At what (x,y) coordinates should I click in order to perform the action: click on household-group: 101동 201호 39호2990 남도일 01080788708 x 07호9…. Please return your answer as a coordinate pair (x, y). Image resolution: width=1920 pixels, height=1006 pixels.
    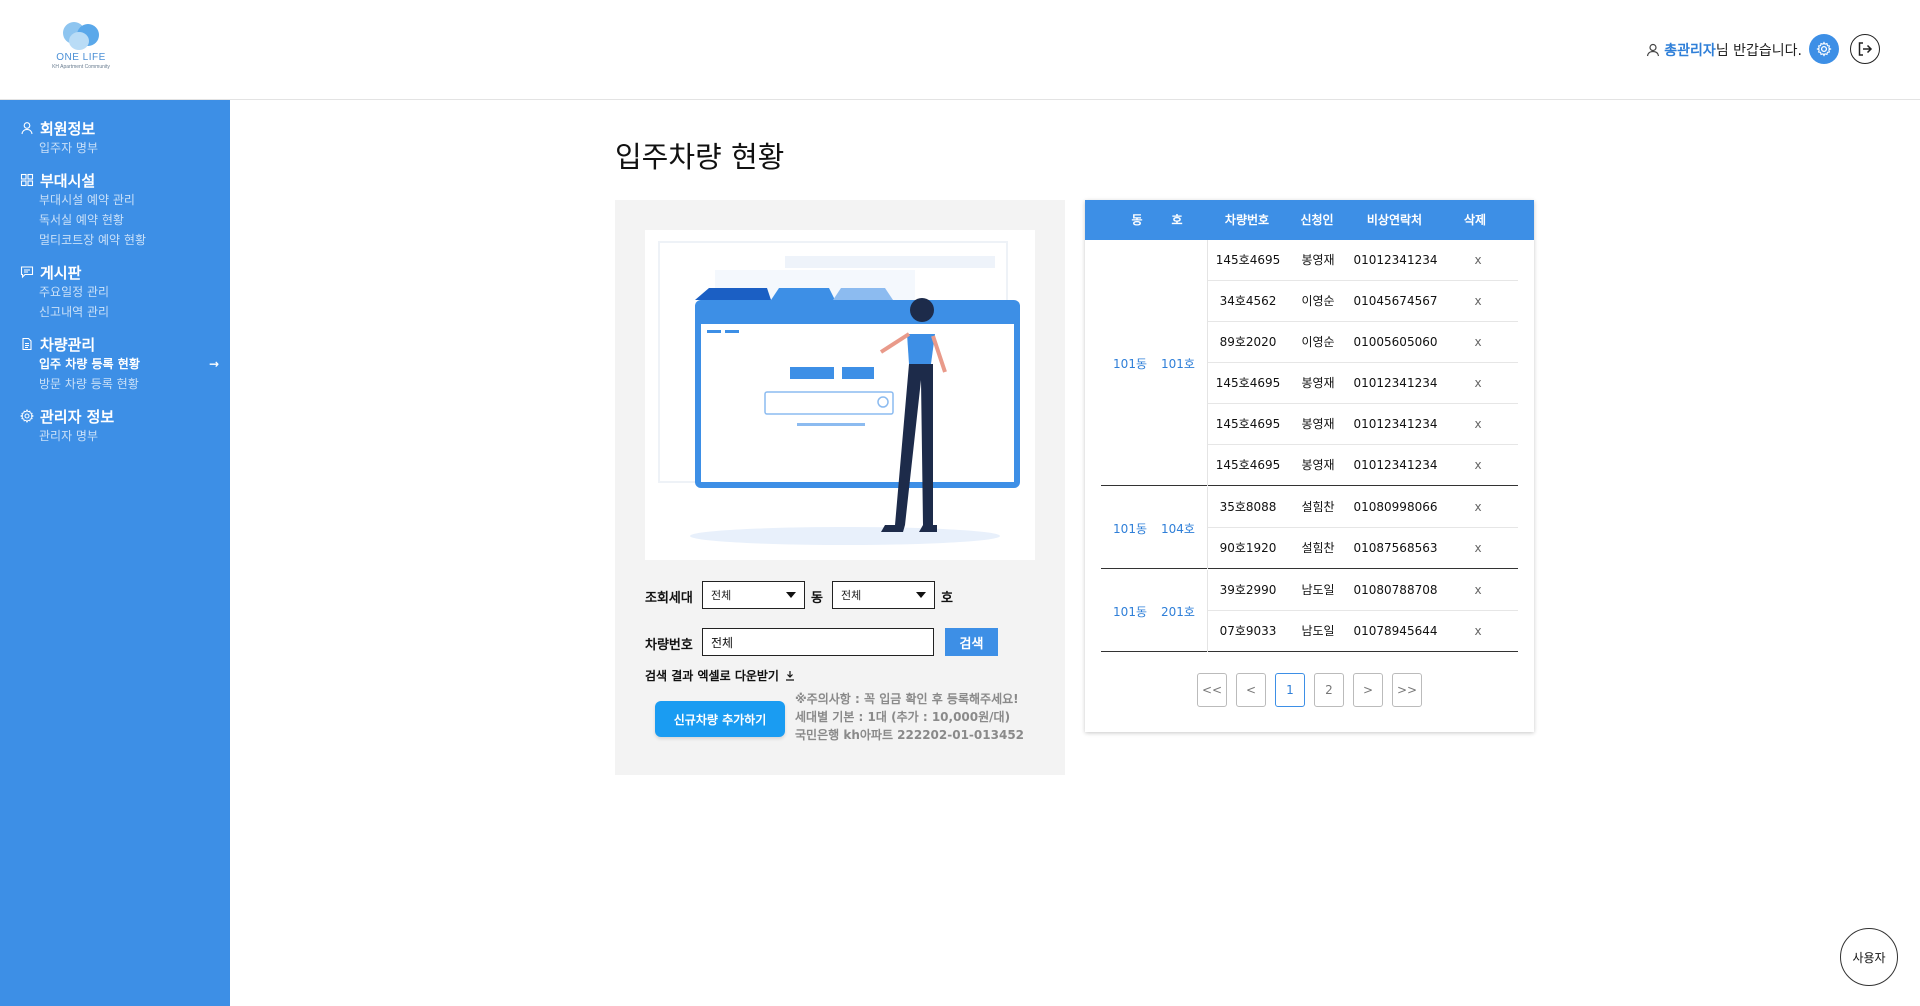
    Looking at the image, I should click on (1309, 611).